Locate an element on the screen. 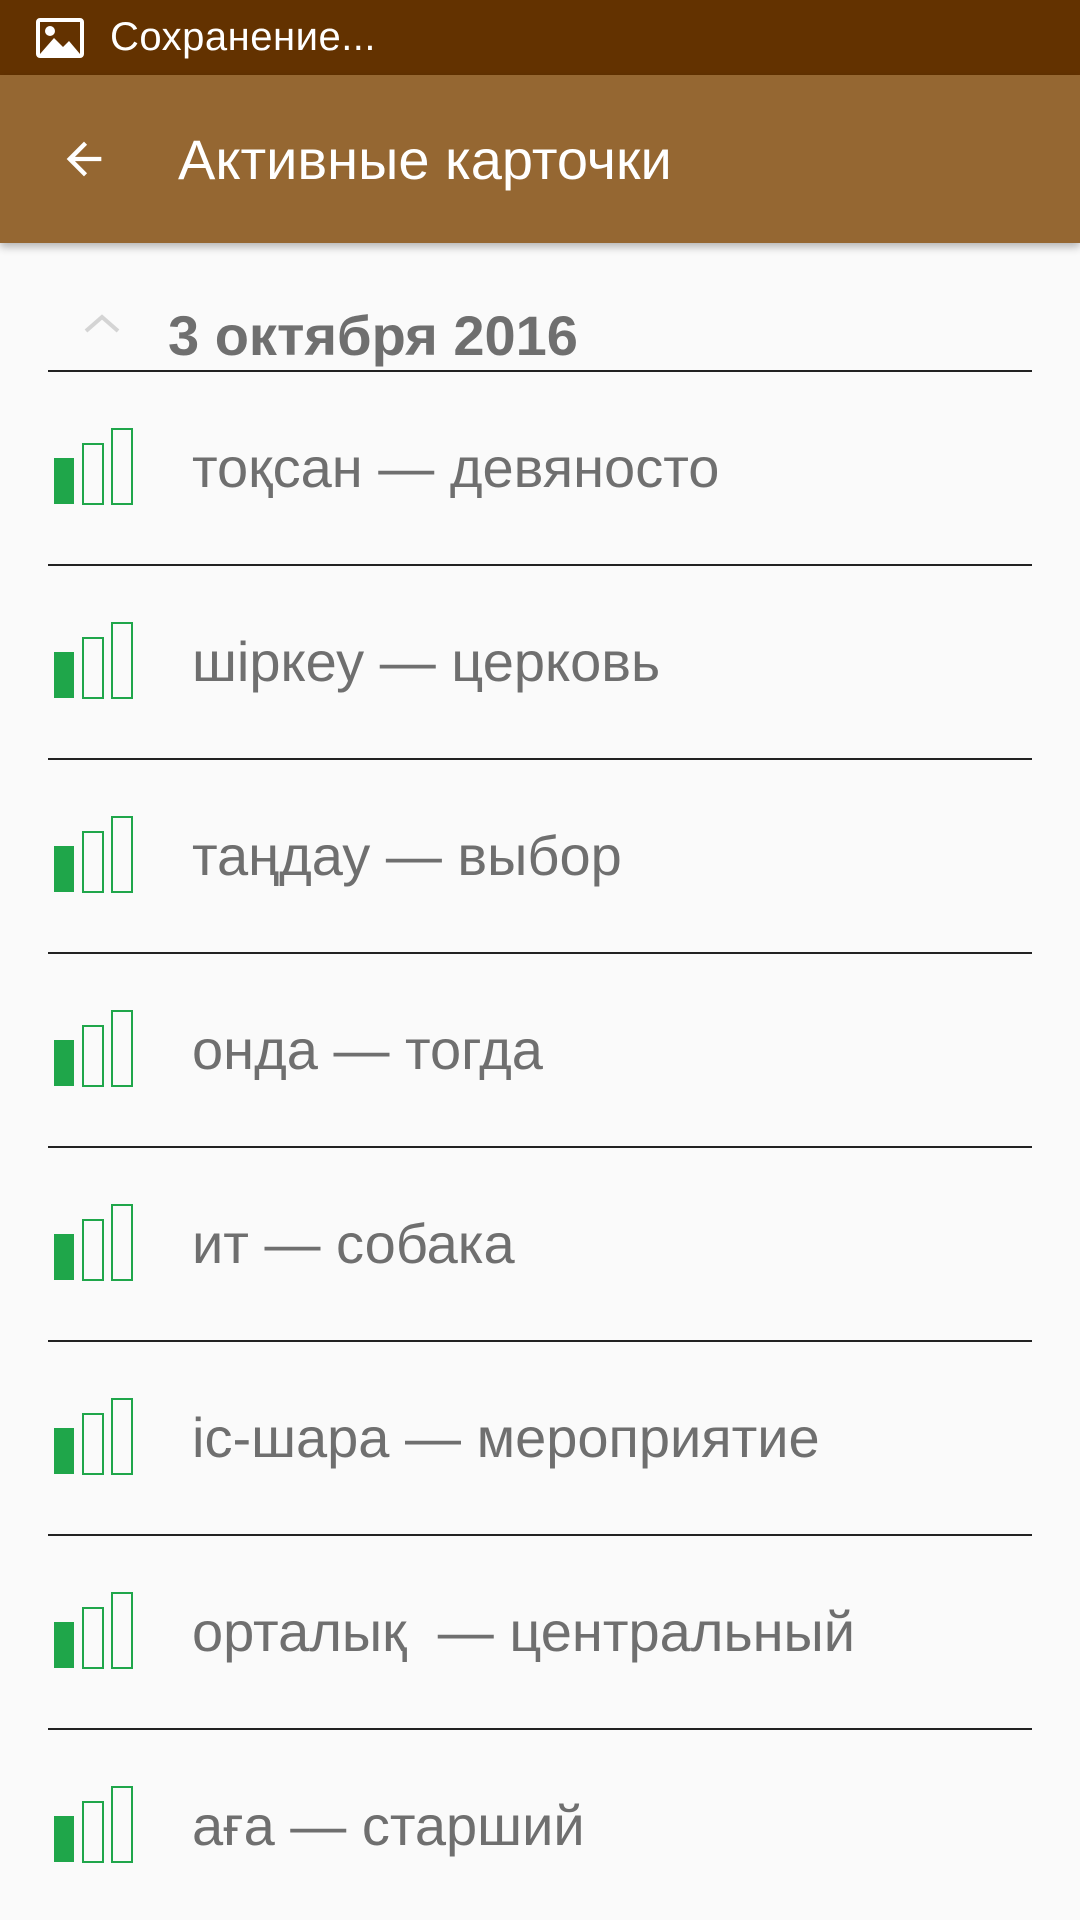 The width and height of the screenshot is (1080, 1920). card-row: шіркеу — церковь is located at coordinates (540, 663).